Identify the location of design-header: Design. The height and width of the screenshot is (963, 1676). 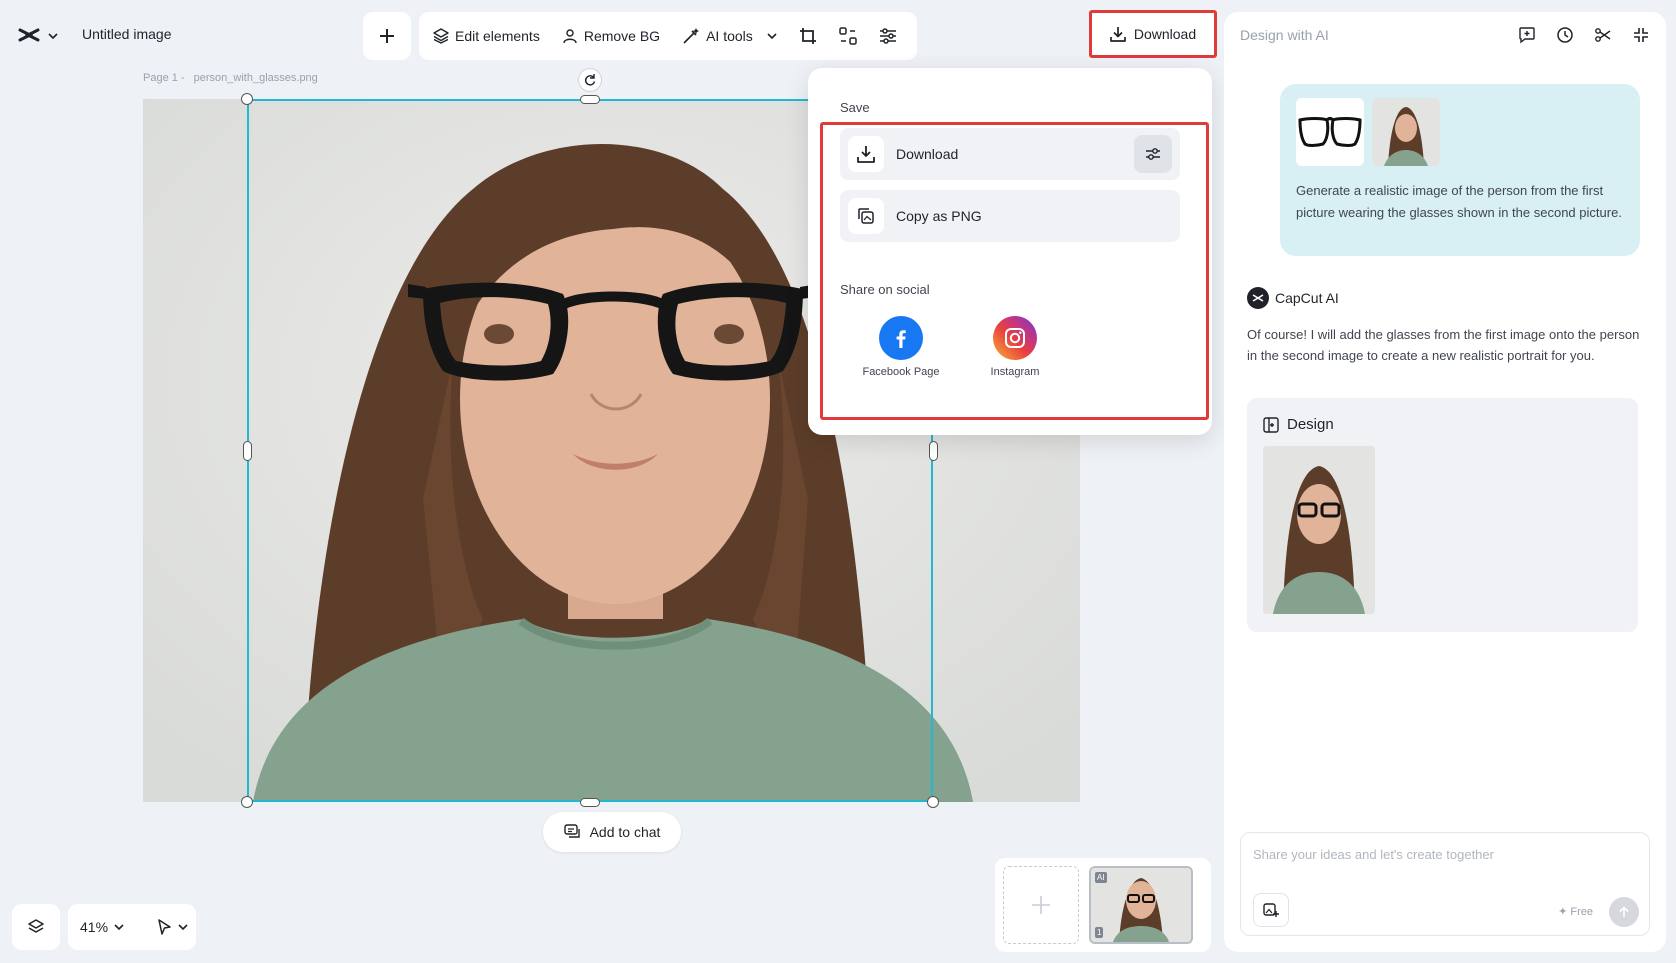
(1298, 424).